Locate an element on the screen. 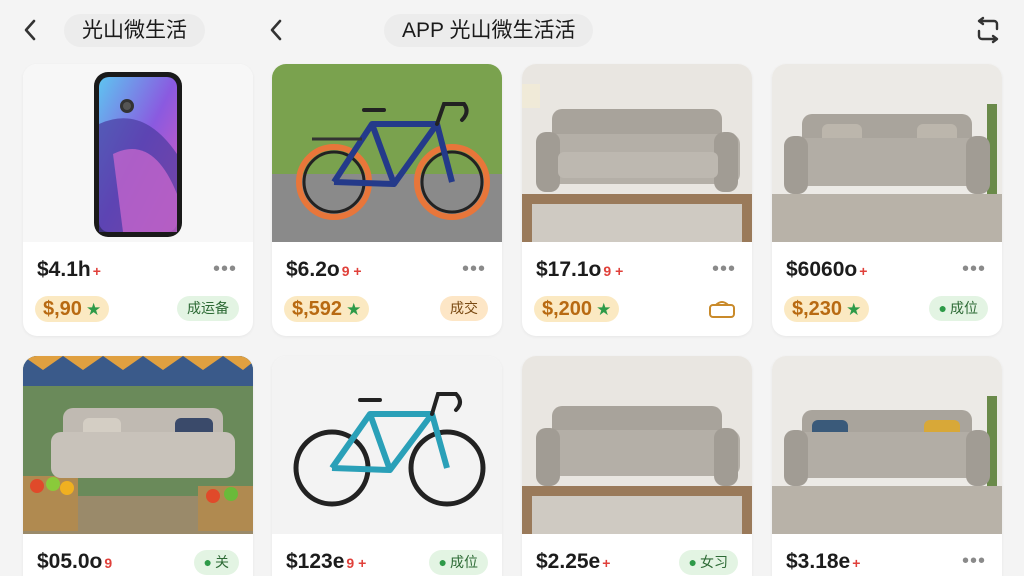  product-image-phone is located at coordinates (138, 153).